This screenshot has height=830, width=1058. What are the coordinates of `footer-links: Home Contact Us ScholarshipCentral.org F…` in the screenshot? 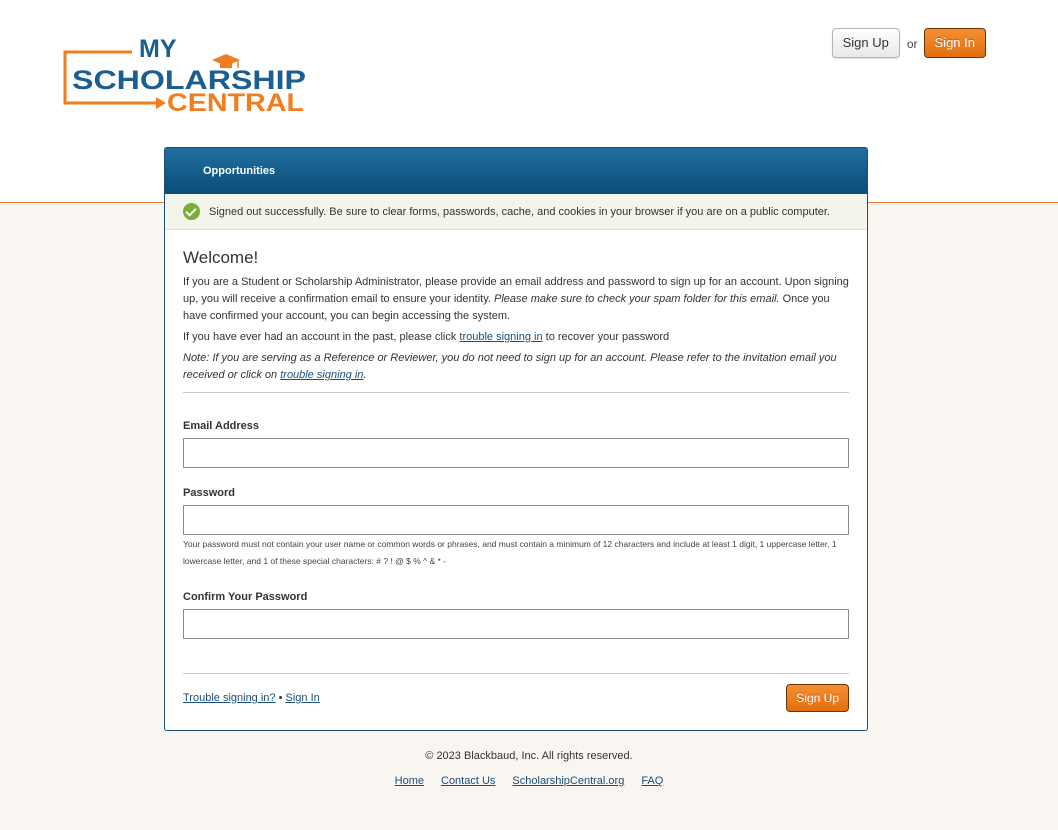 It's located at (529, 781).